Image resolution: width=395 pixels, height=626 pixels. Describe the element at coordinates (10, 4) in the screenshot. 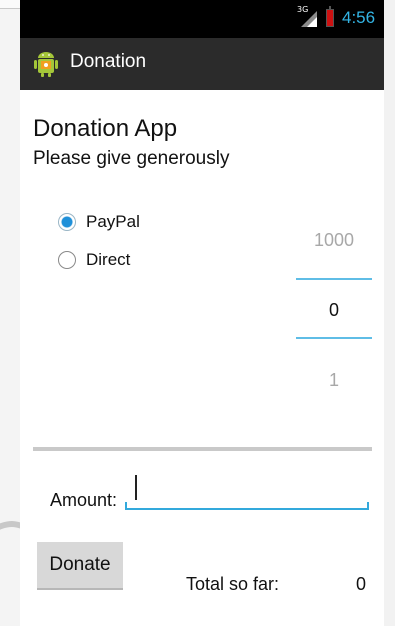

I see `window-frame-top-edge` at that location.